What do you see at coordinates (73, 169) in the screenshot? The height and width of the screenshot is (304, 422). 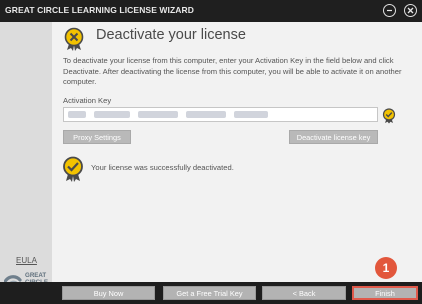 I see `checkmark-badge-icon` at bounding box center [73, 169].